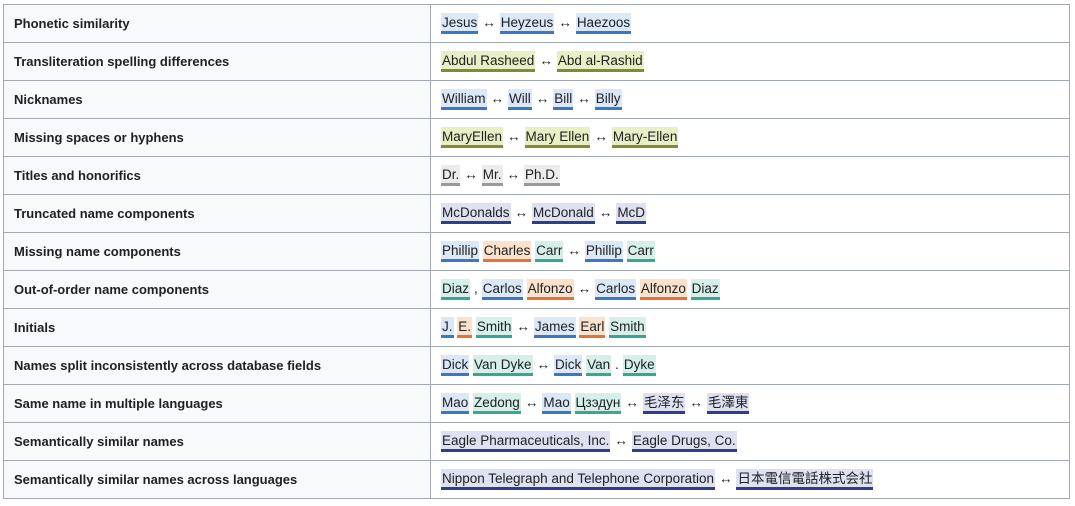  I want to click on row-label: Initials, so click(217, 327).